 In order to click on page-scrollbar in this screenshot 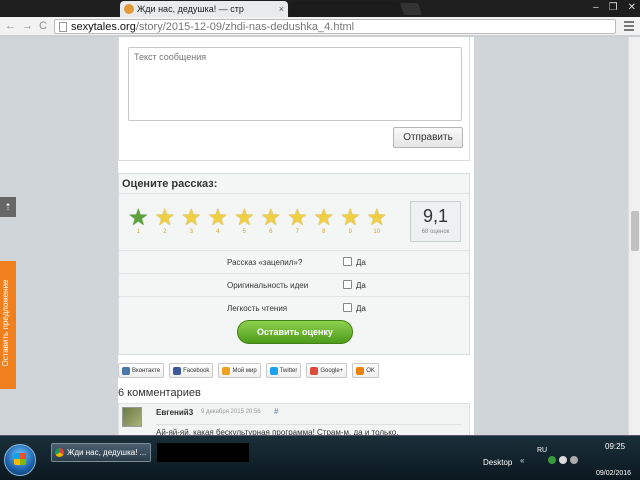, I will do `click(634, 236)`.